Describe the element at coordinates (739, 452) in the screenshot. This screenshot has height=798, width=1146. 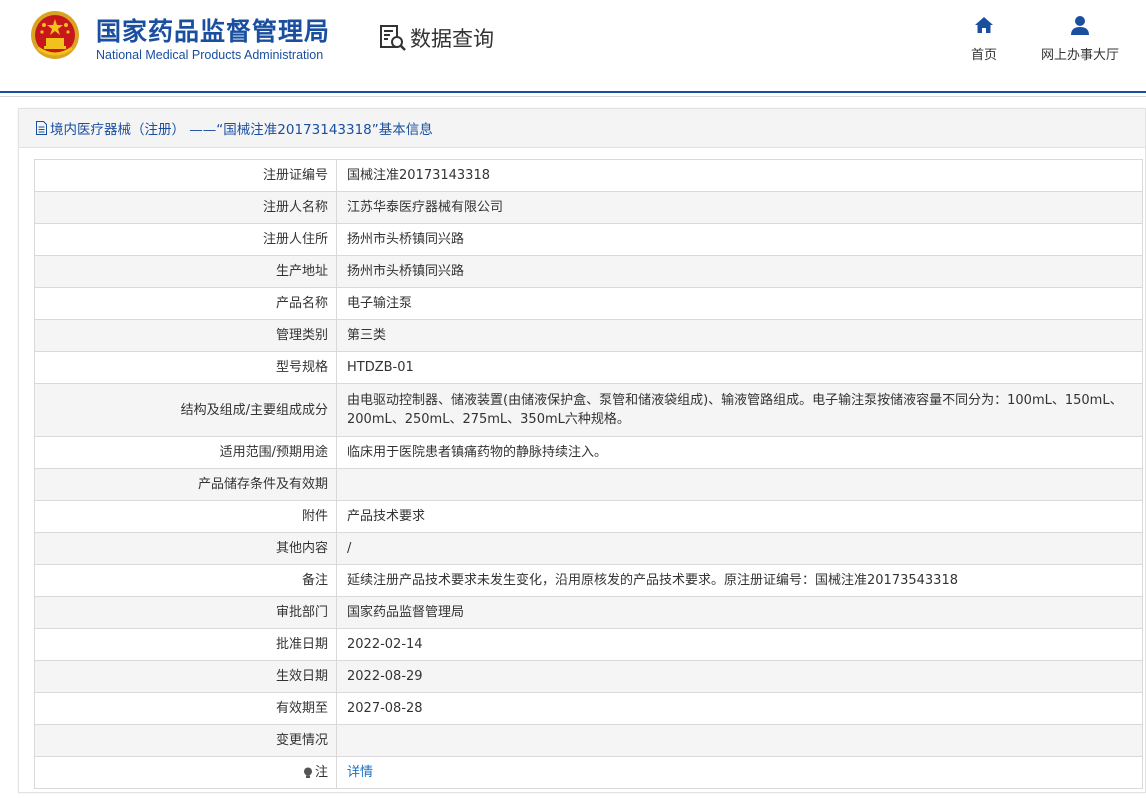
I see `field-value: 临床用于医院患者镇痛药物的静脉持续注入。` at that location.